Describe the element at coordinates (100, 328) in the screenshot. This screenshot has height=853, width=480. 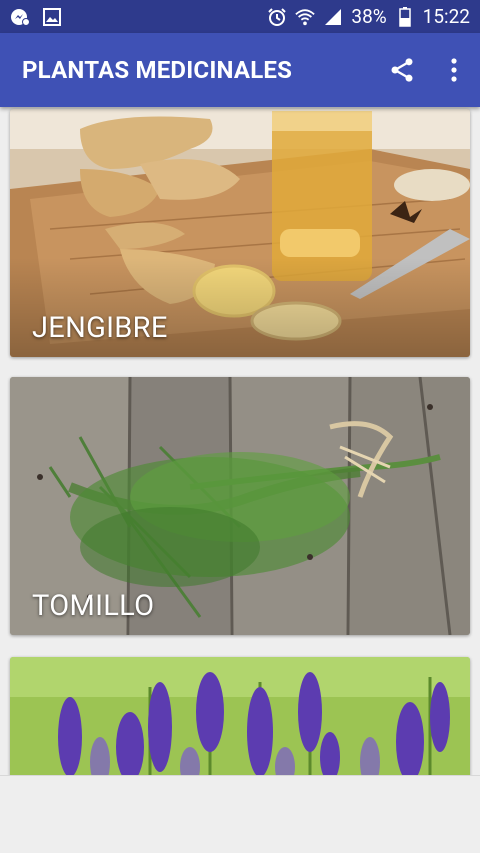
I see `plant-name: JENGIBRE` at that location.